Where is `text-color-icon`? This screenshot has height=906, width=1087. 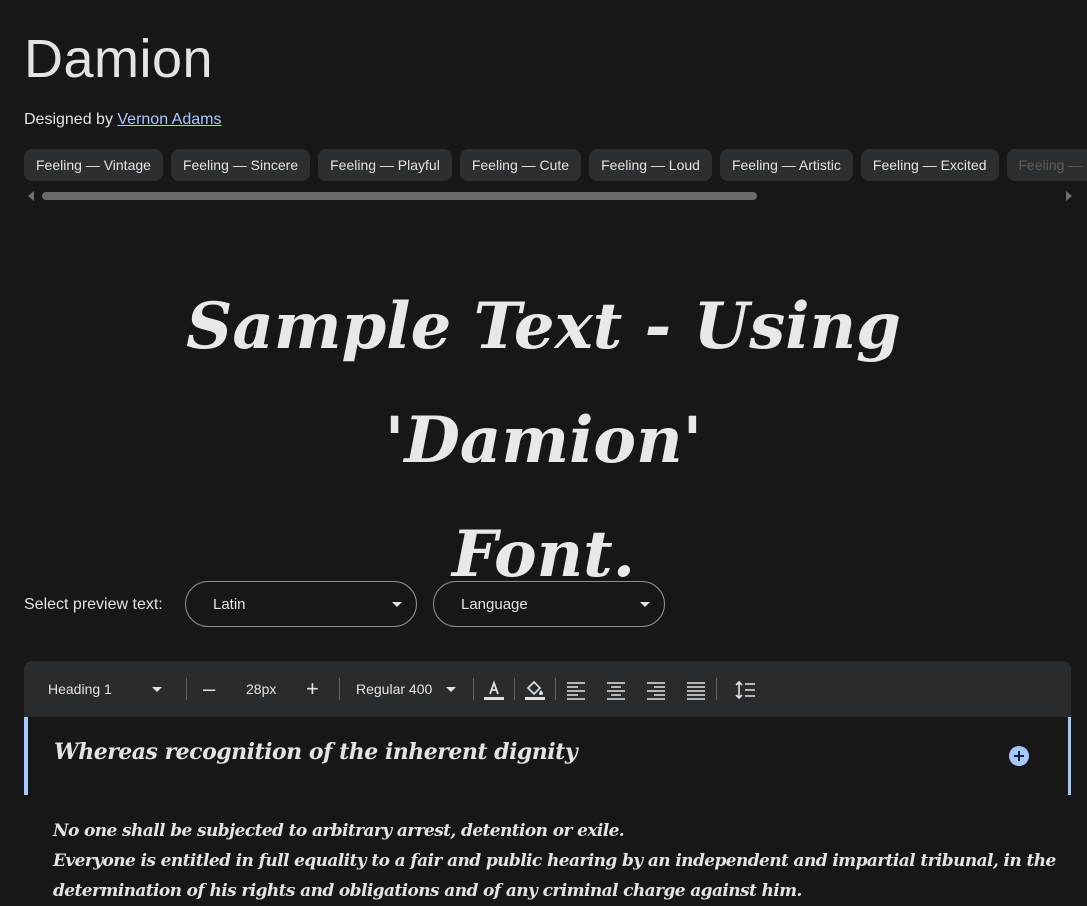 text-color-icon is located at coordinates (494, 690).